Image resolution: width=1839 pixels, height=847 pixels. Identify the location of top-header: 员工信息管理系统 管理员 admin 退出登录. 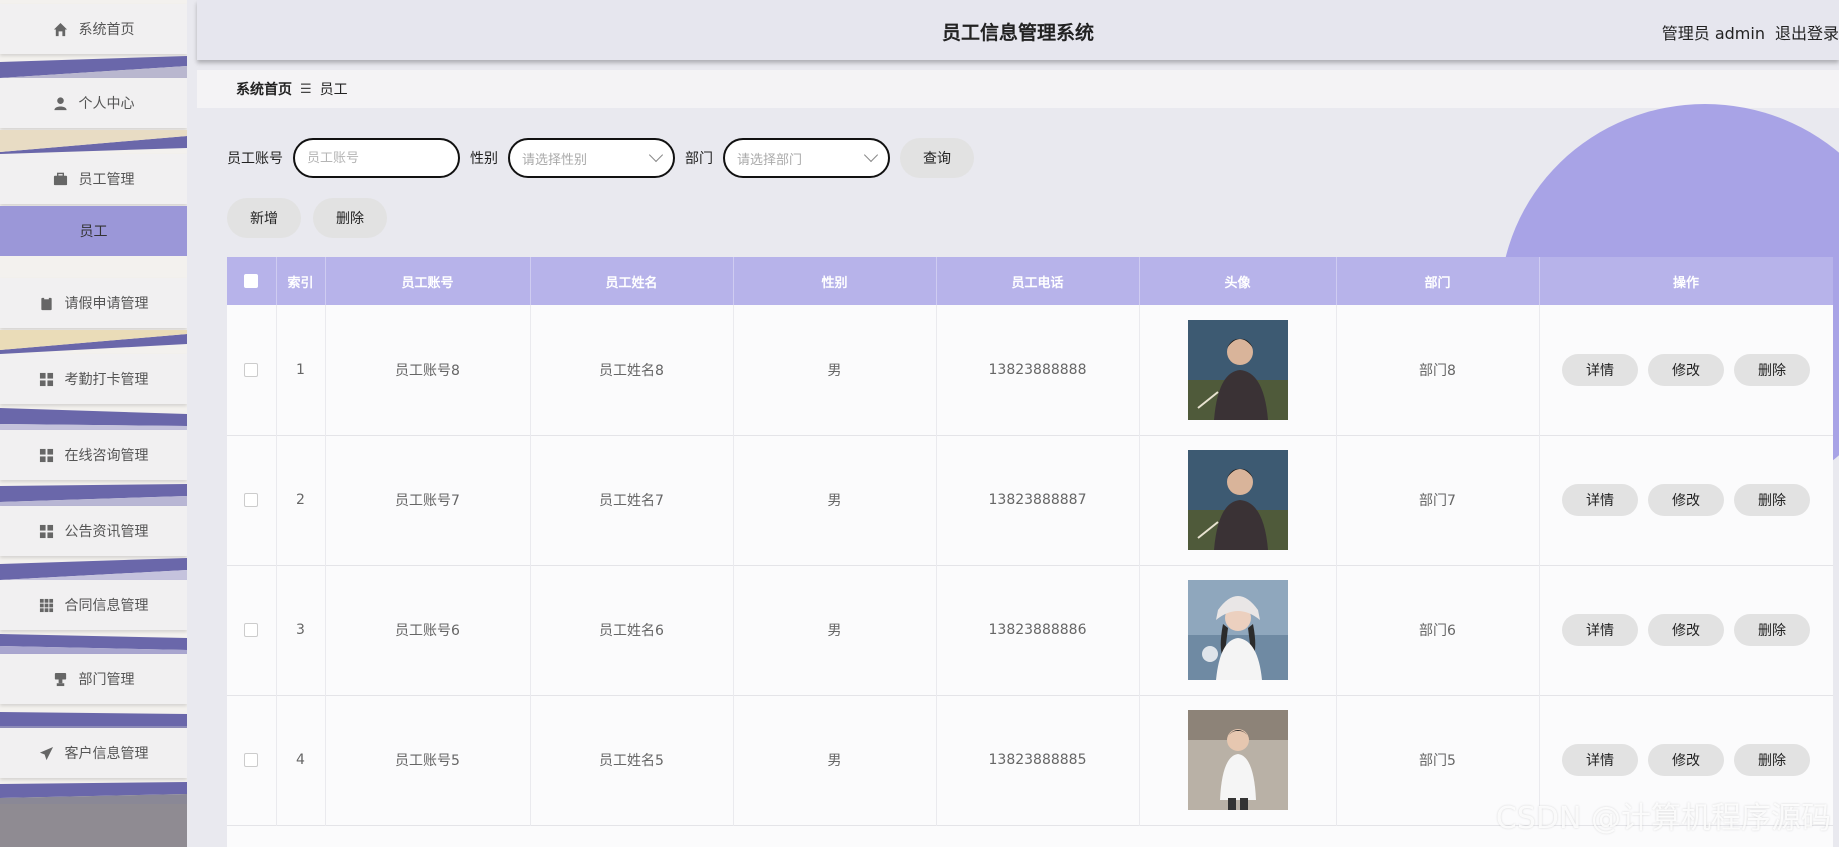
(1018, 30).